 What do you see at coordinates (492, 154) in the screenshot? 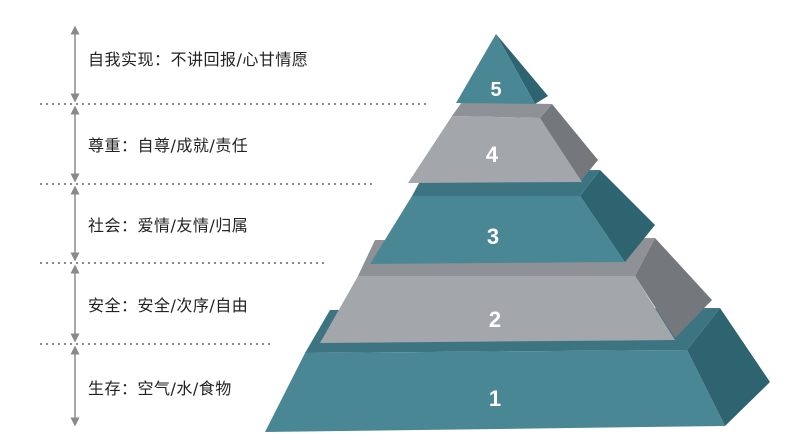
I see `level-4-number: 4` at bounding box center [492, 154].